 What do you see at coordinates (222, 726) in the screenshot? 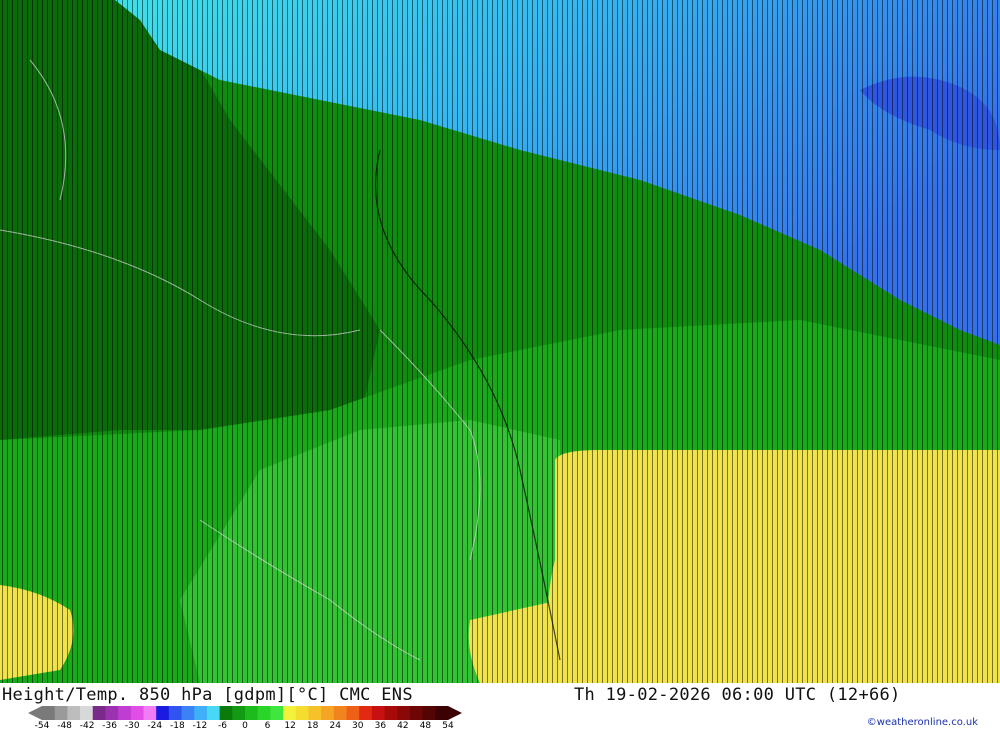
I see `scale-tick-label: -6` at bounding box center [222, 726].